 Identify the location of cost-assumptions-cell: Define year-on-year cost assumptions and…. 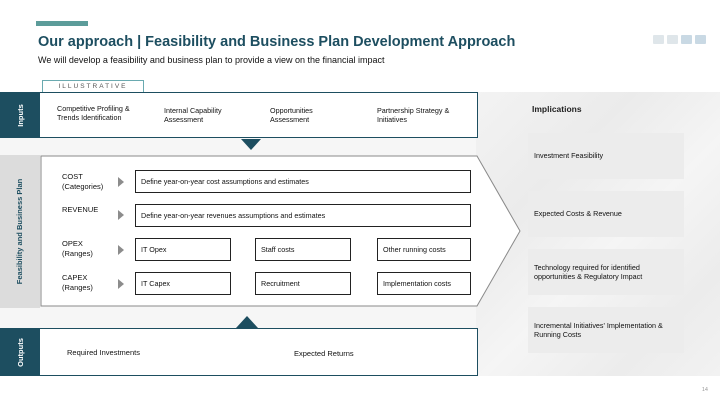
(303, 181).